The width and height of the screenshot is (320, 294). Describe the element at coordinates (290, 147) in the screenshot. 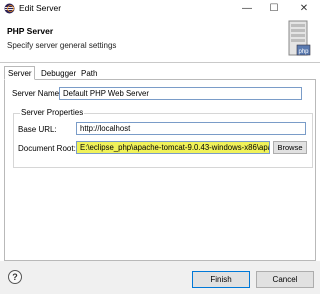

I see `browse-button: Browse` at that location.